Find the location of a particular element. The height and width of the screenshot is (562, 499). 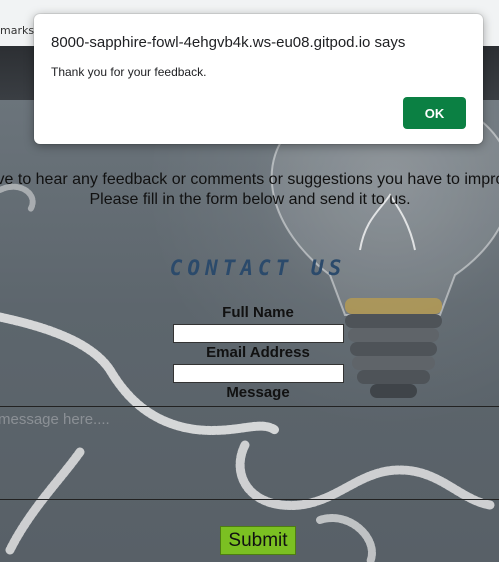

submit-button: Submit is located at coordinates (258, 540).